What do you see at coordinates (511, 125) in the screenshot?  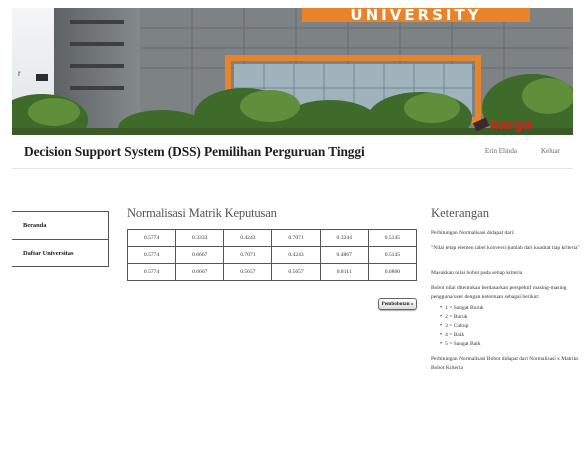 I see `watermark-text: harga` at bounding box center [511, 125].